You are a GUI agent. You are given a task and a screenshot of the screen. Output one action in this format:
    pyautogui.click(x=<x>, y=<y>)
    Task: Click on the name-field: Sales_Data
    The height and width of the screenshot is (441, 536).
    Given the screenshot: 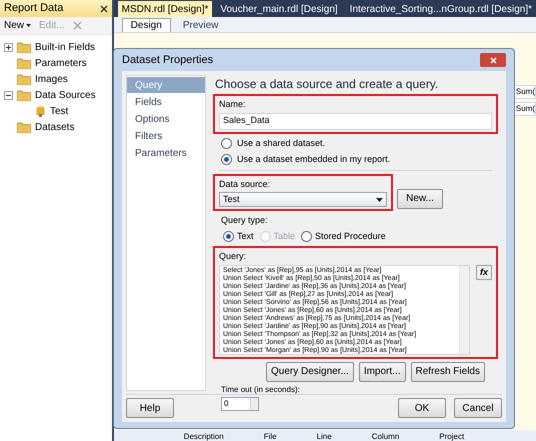 What is the action you would take?
    pyautogui.click(x=355, y=121)
    